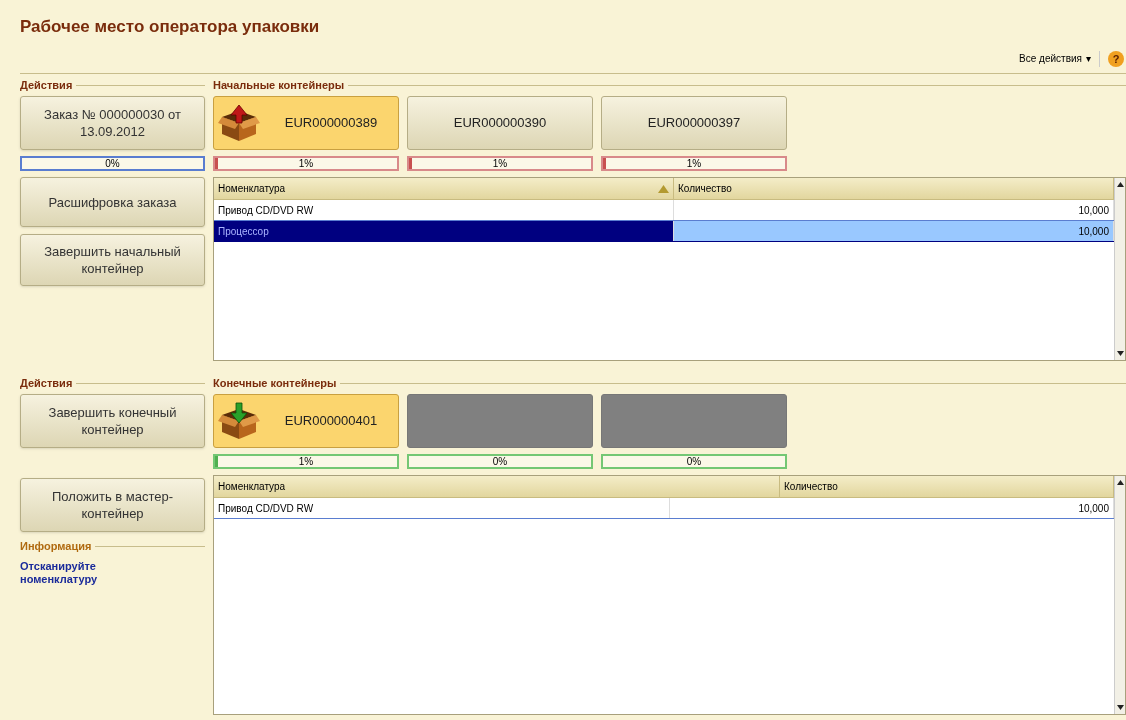  What do you see at coordinates (694, 123) in the screenshot?
I see `container-button: EUR000000397` at bounding box center [694, 123].